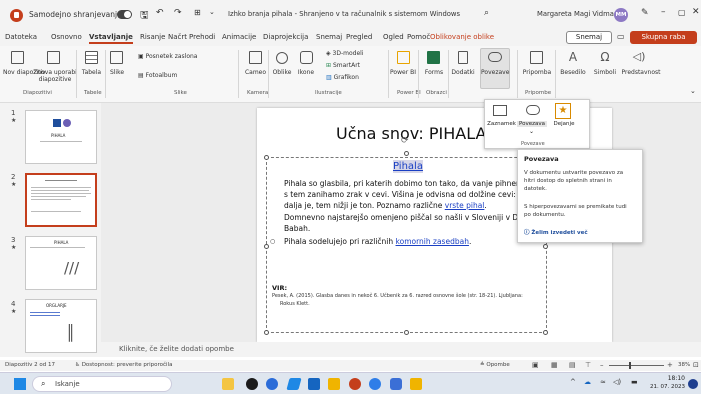 The height and width of the screenshot is (394, 701). I want to click on comment-button: Pripomba, so click(537, 72).